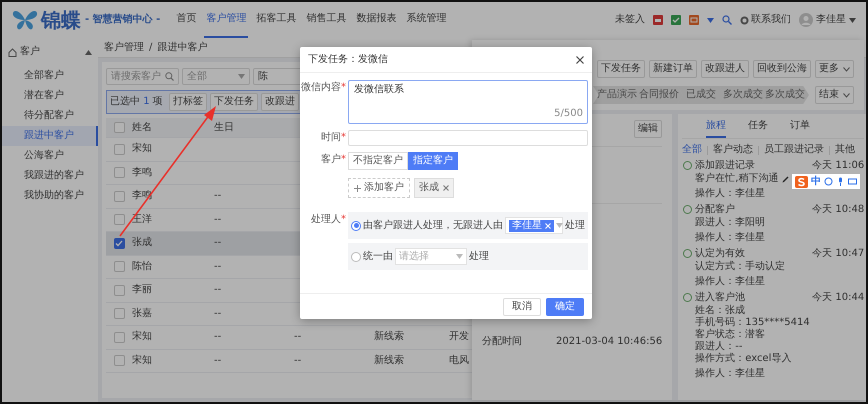 The width and height of the screenshot is (868, 404). Describe the element at coordinates (142, 127) in the screenshot. I see `column-header: 姓名` at that location.